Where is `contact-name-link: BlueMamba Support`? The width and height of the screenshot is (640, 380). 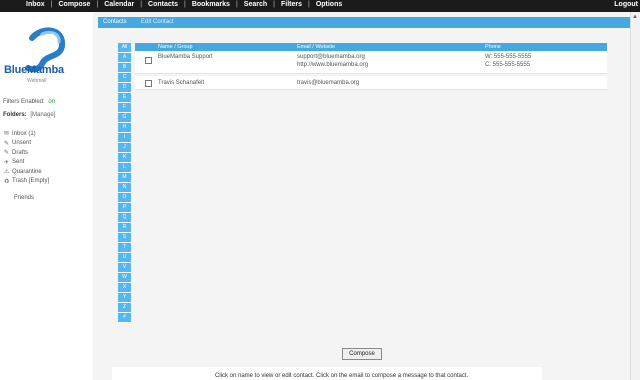
contact-name-link: BlueMamba Support is located at coordinates (185, 57).